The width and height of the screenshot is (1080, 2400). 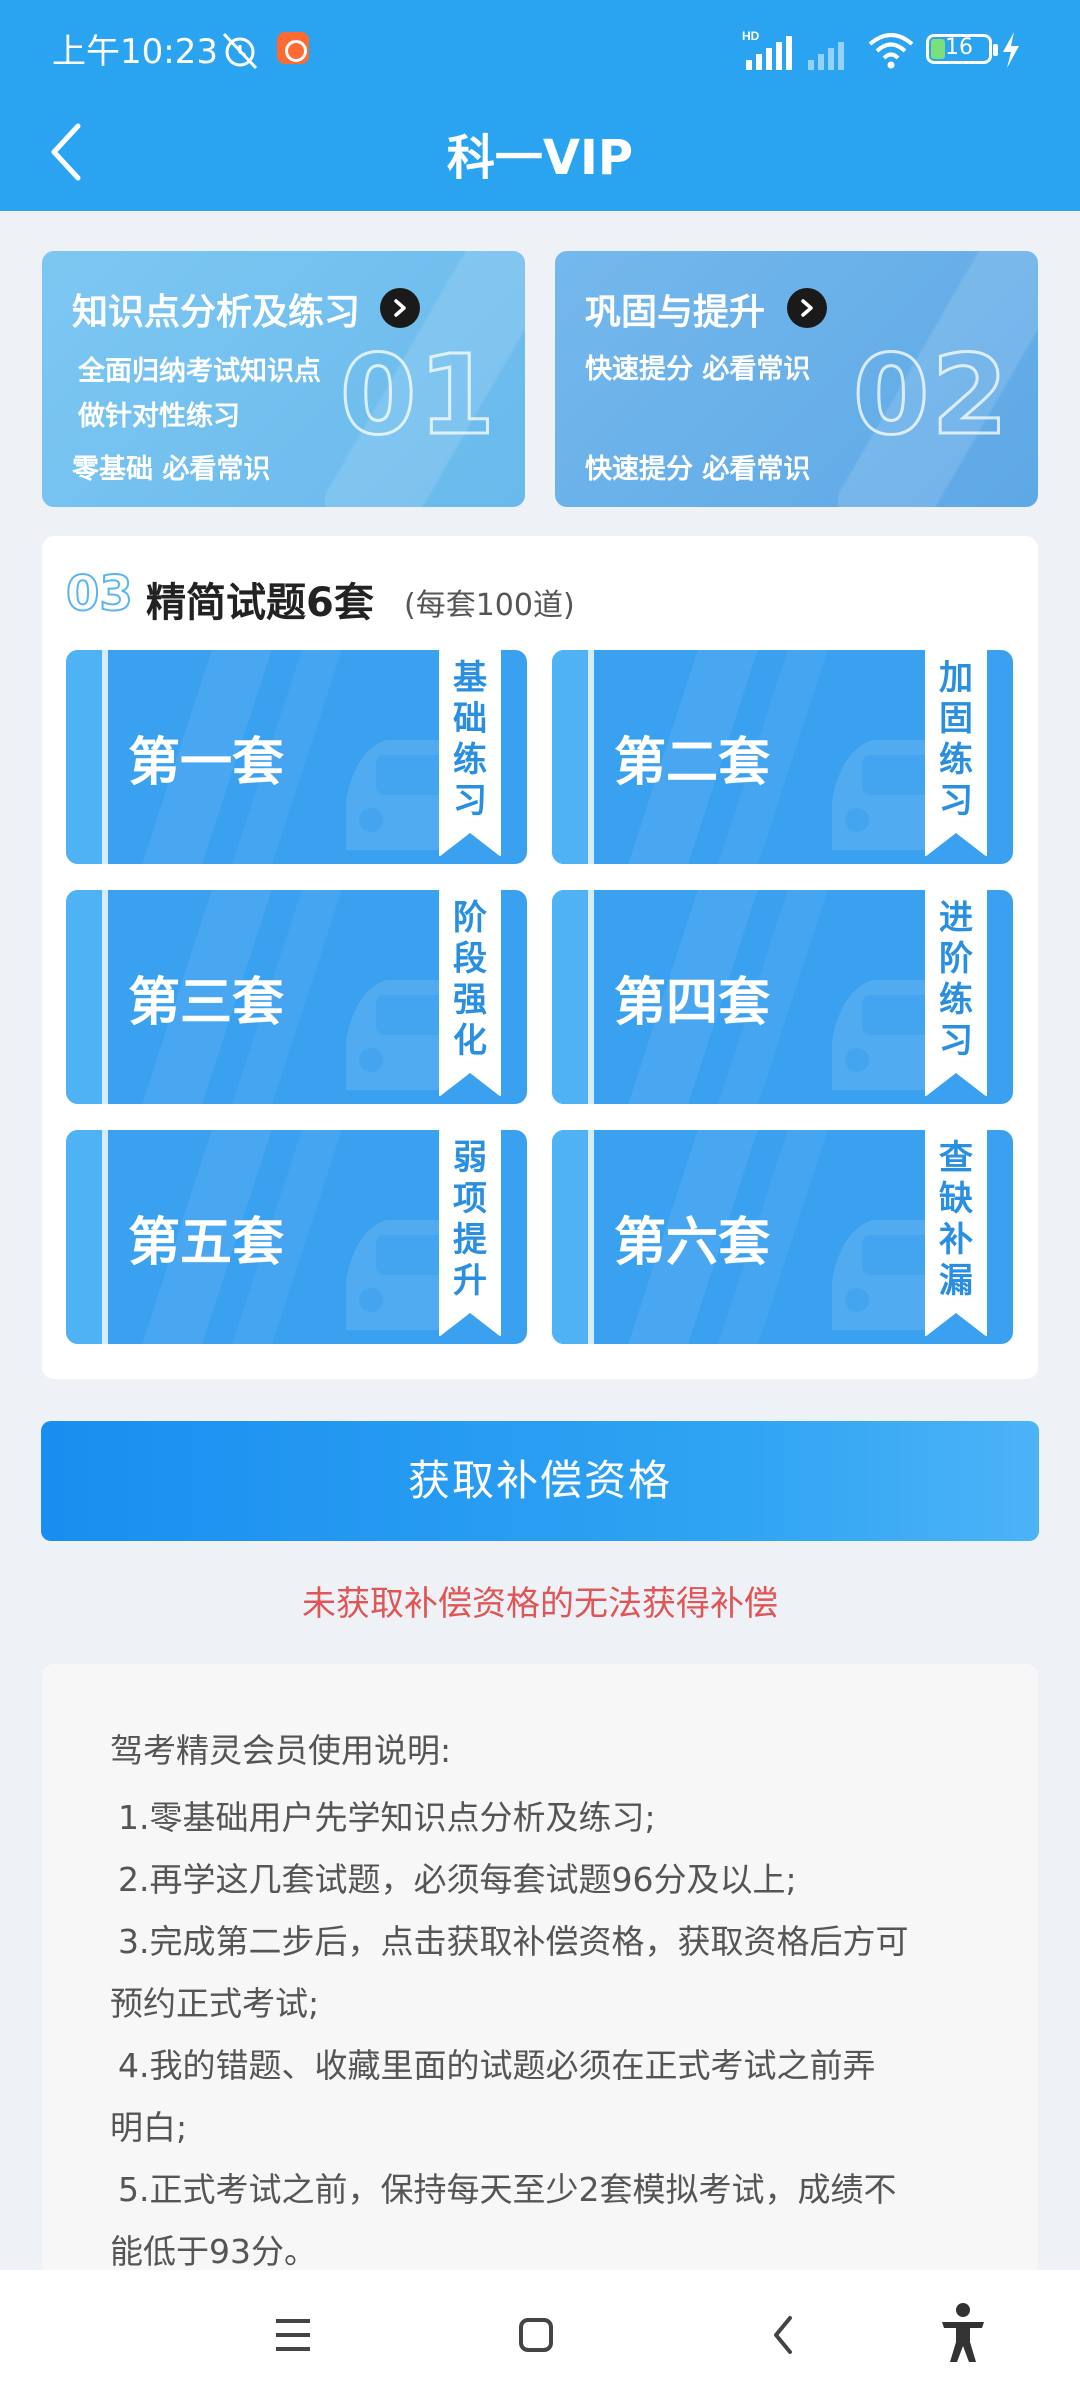 What do you see at coordinates (216, 312) in the screenshot?
I see `card-title: 知识点分析及练习` at bounding box center [216, 312].